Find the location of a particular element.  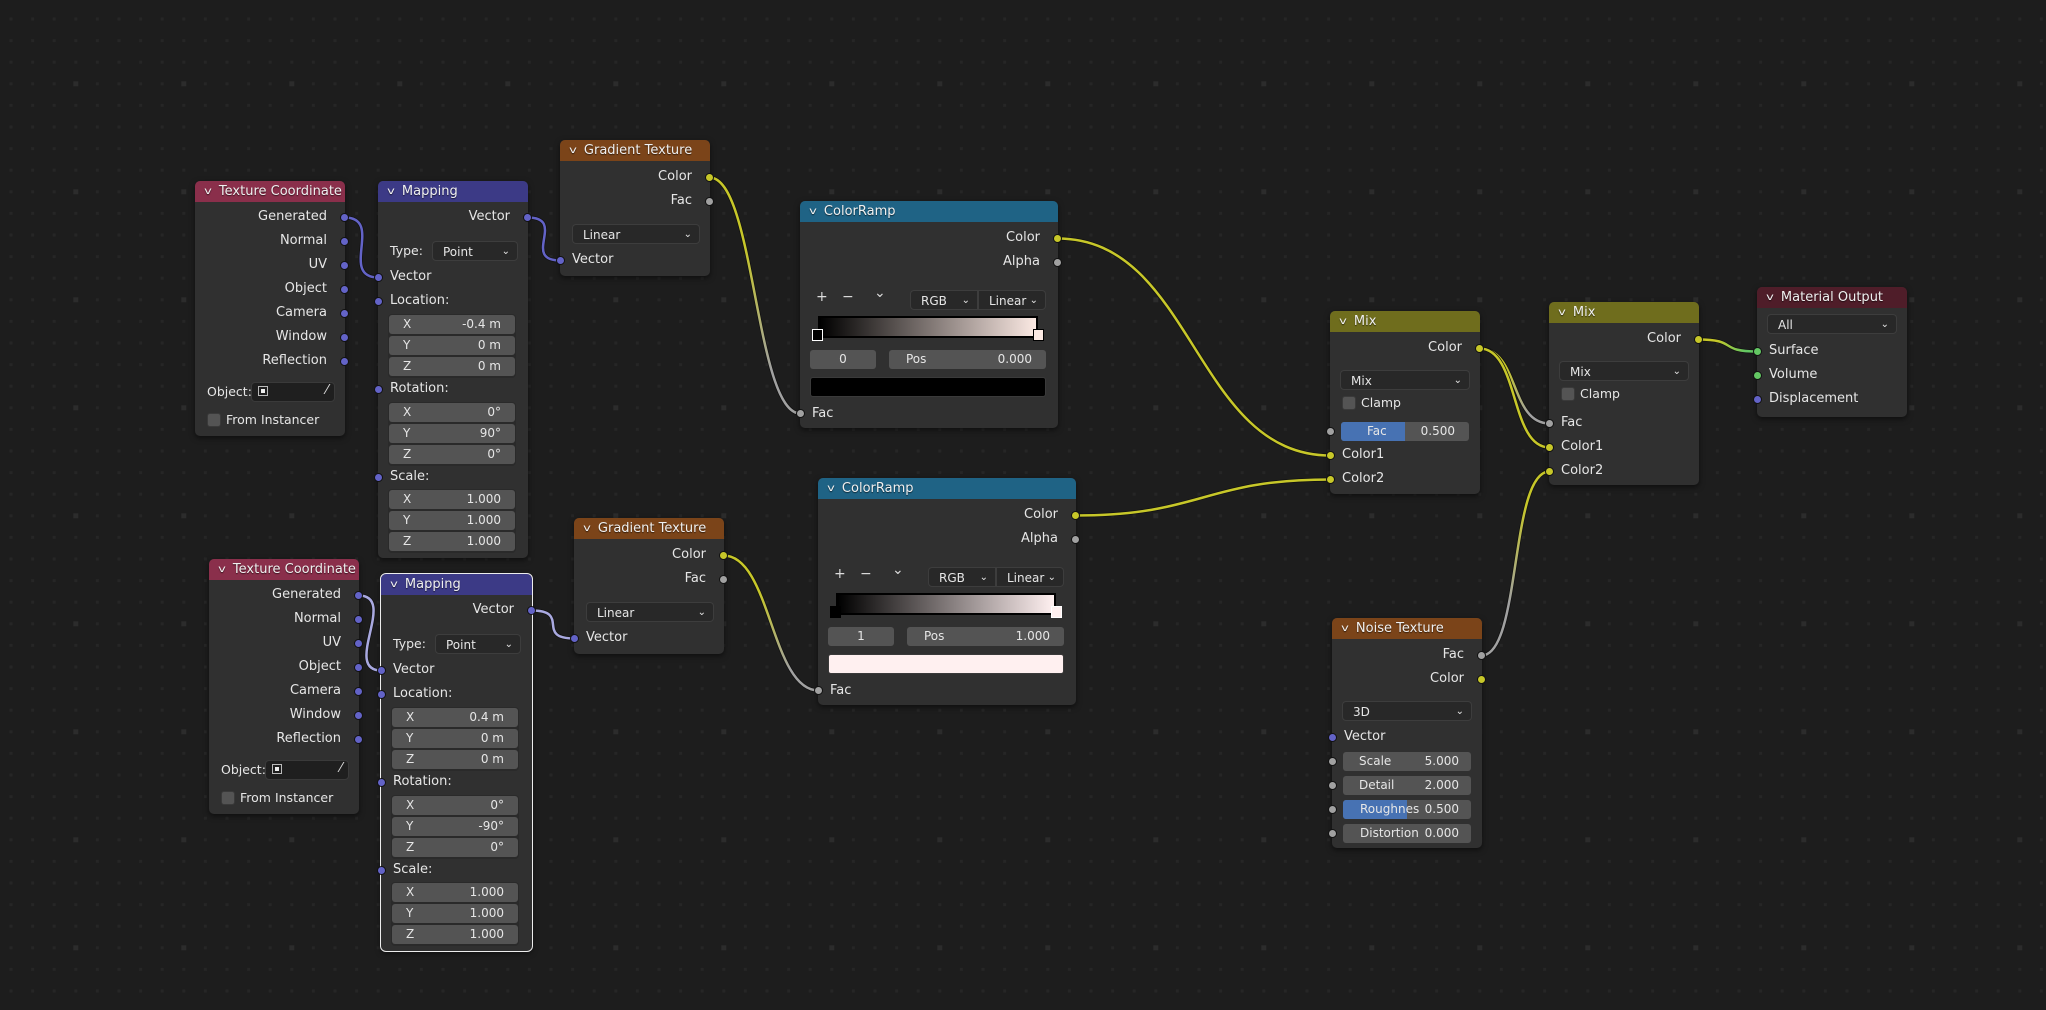

location-x-field: X -0.4 m is located at coordinates (452, 324).